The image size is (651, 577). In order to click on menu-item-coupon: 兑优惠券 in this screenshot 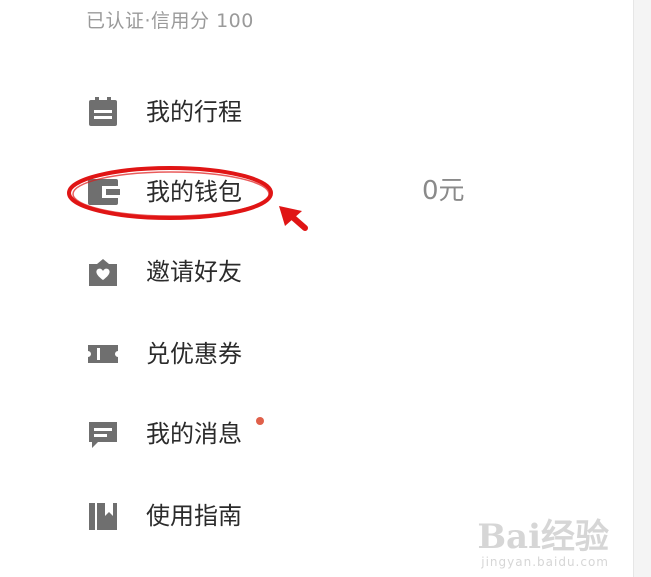, I will do `click(340, 354)`.